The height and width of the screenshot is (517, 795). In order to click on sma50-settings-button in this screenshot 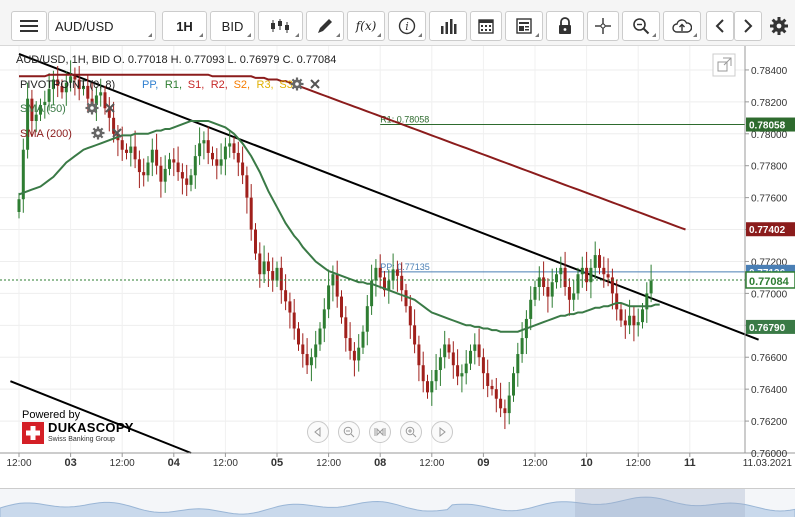, I will do `click(92, 108)`.